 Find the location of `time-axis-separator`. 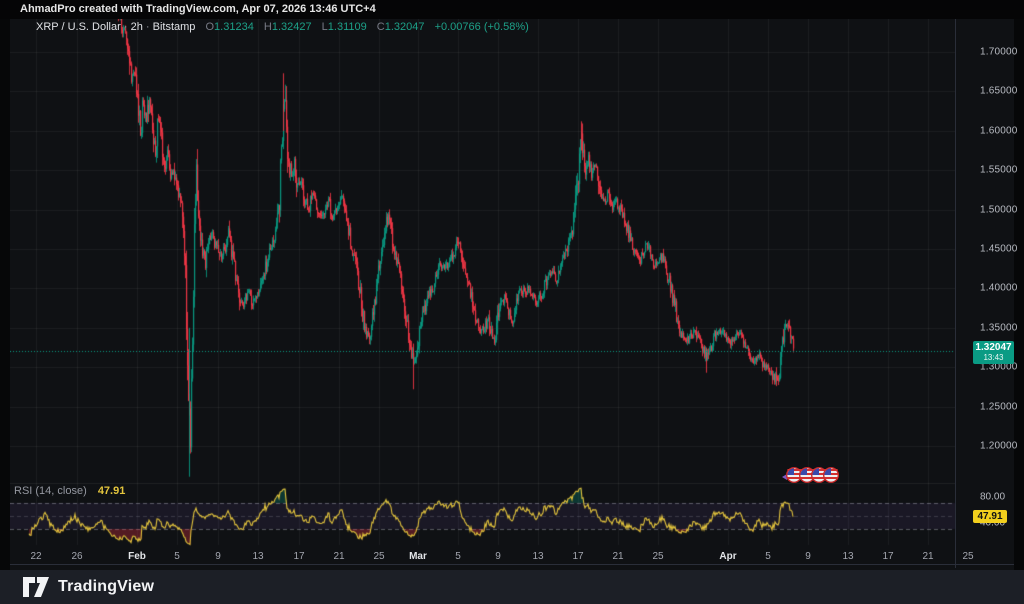

time-axis-separator is located at coordinates (512, 564).